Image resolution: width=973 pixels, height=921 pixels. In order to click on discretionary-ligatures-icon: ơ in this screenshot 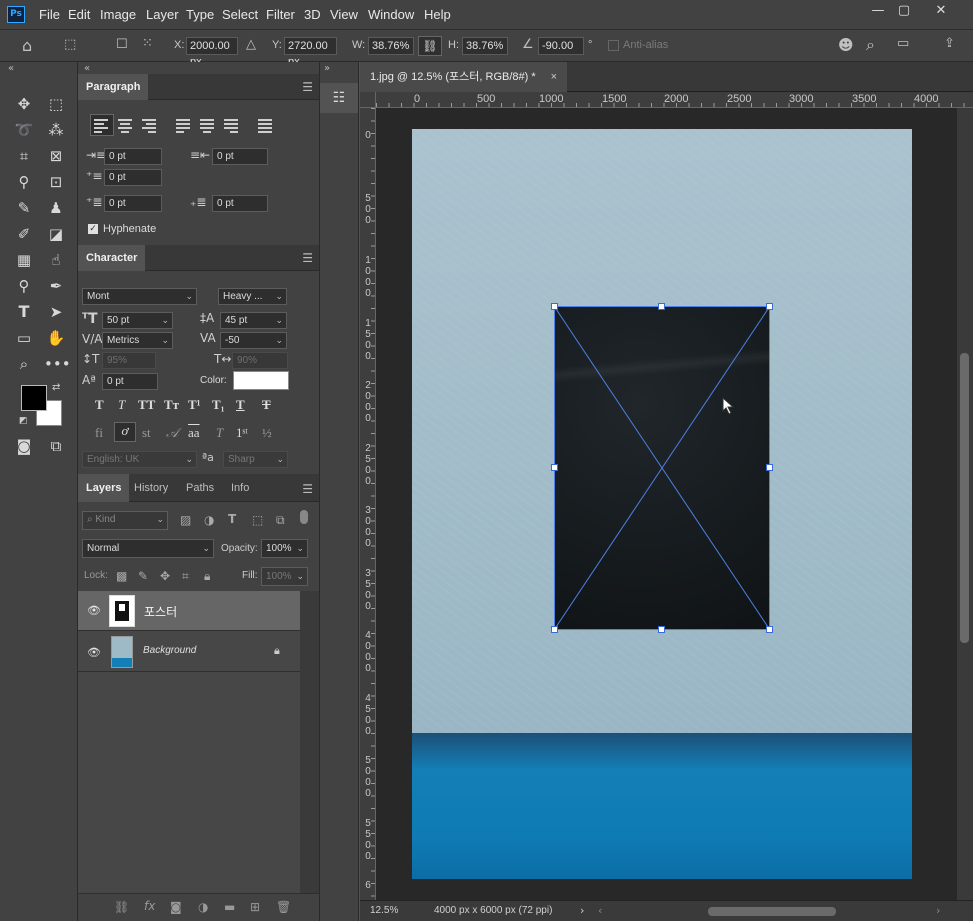, I will do `click(125, 432)`.